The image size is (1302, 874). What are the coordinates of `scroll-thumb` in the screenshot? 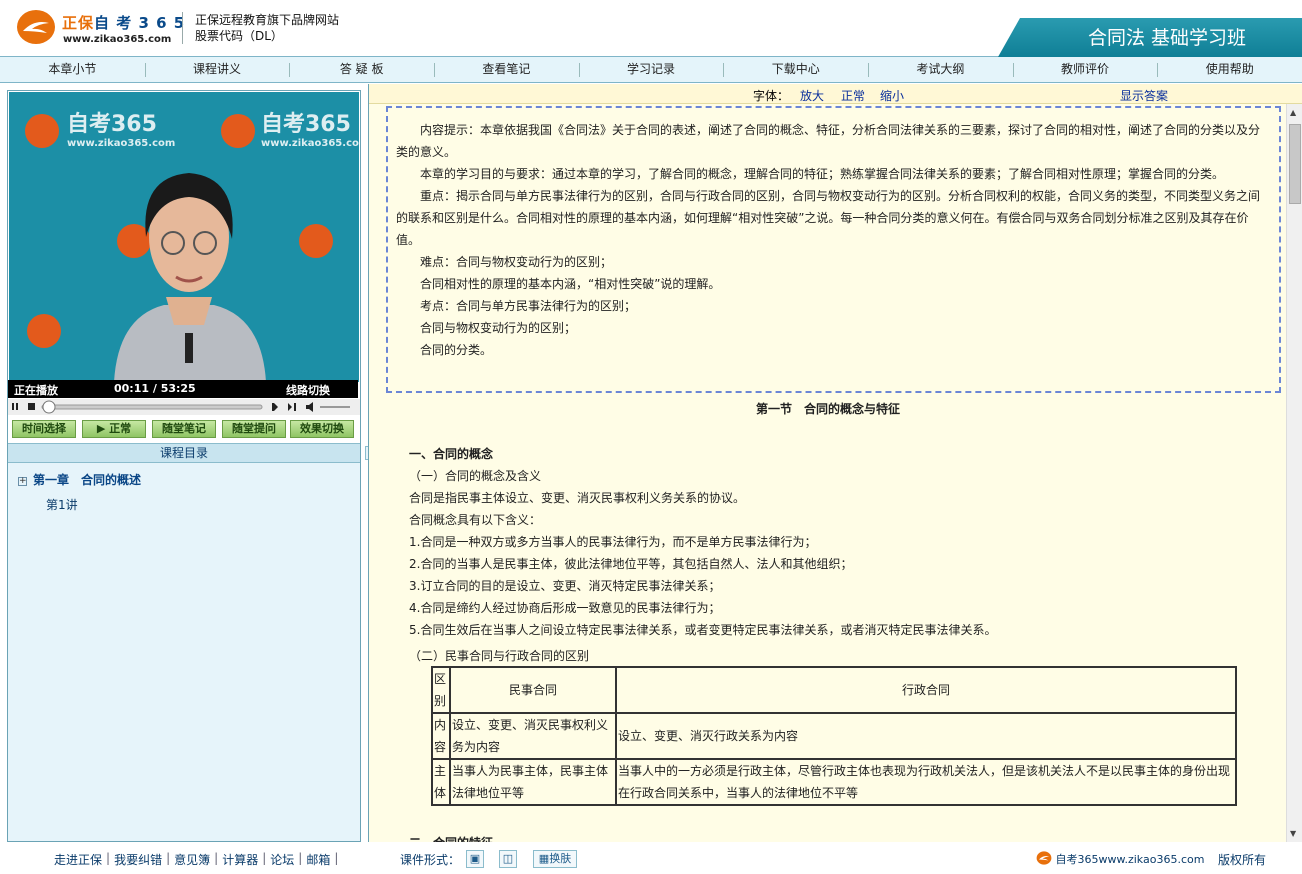 It's located at (1295, 164).